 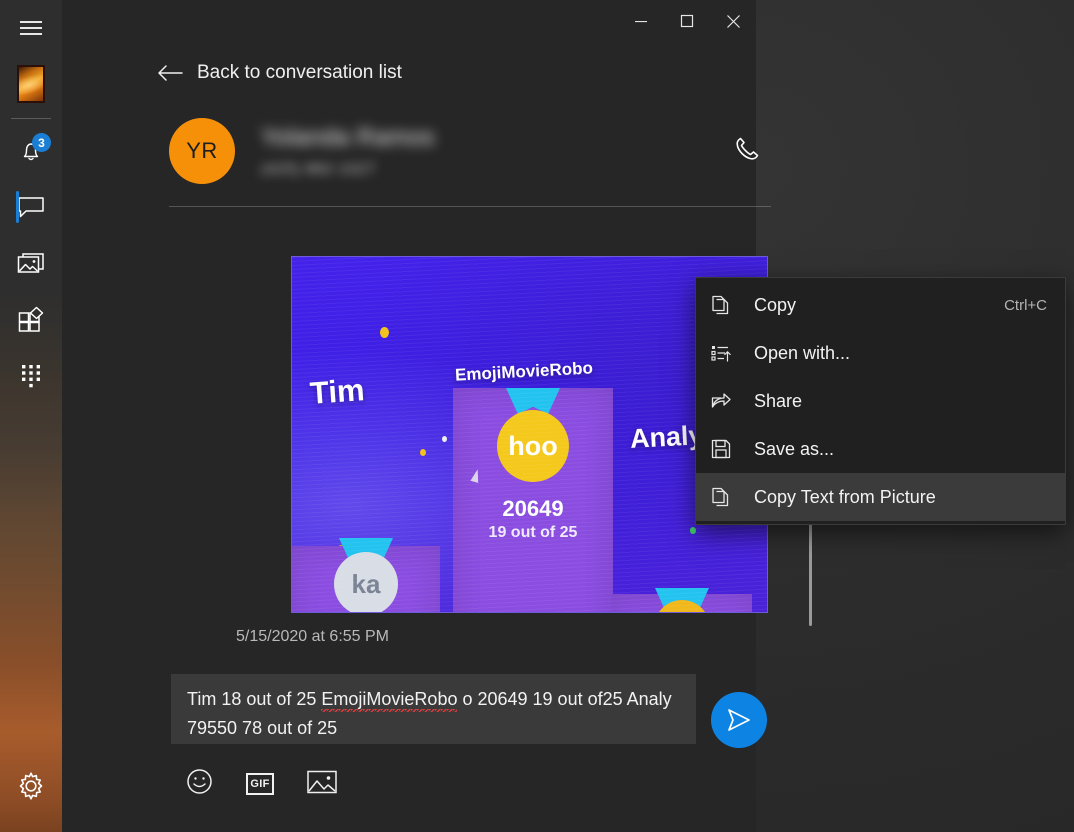 I want to click on back-to-conversation-list: Back to conversation list, so click(x=279, y=73).